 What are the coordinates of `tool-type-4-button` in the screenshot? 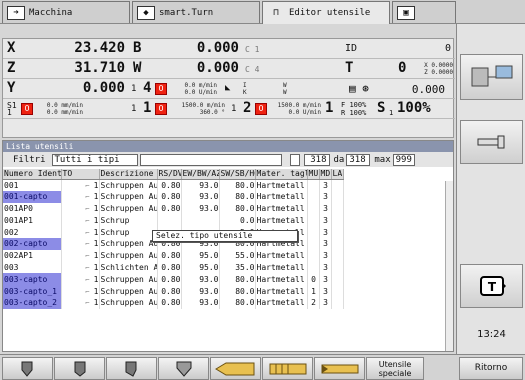 It's located at (183, 368).